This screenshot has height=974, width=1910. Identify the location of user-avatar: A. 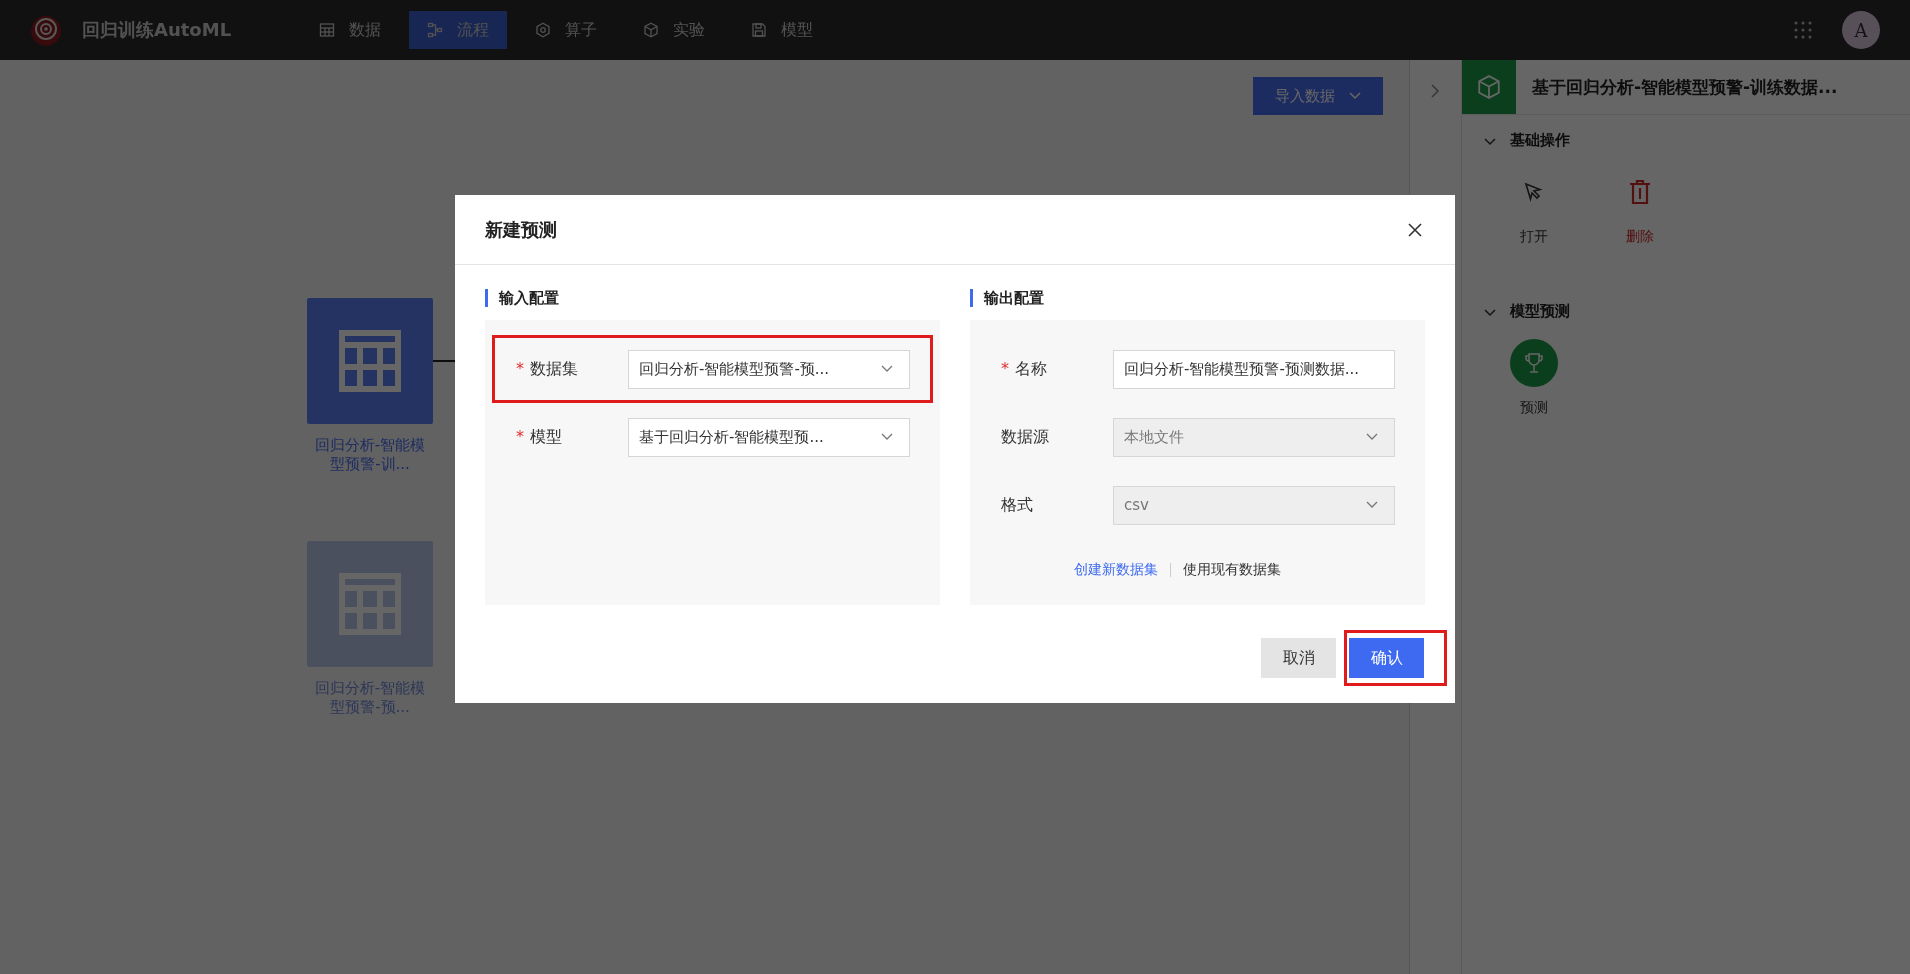
(1861, 30).